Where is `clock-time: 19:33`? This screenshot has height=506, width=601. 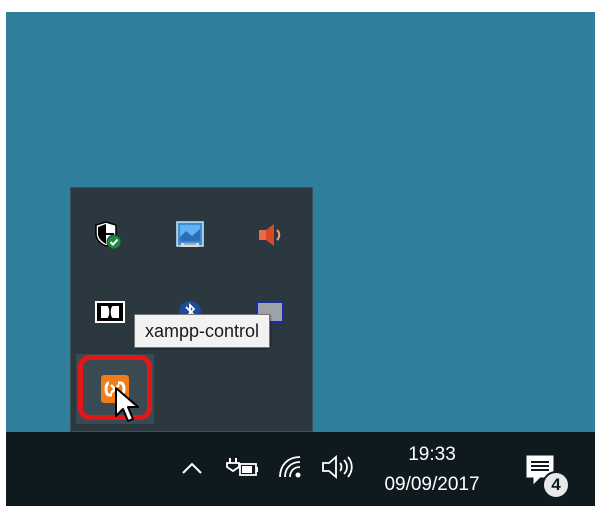
clock-time: 19:33 is located at coordinates (432, 454).